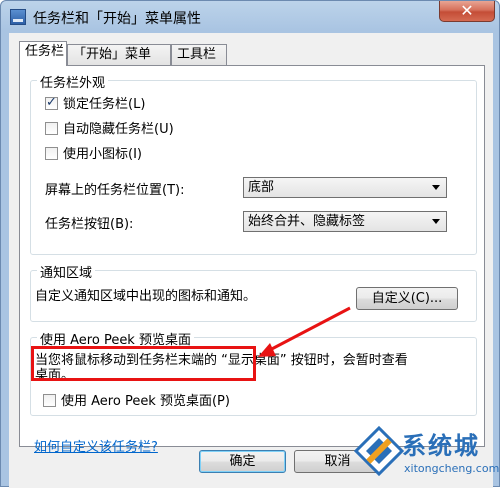  Describe the element at coordinates (308, 330) in the screenshot. I see `arrow-shaft` at that location.